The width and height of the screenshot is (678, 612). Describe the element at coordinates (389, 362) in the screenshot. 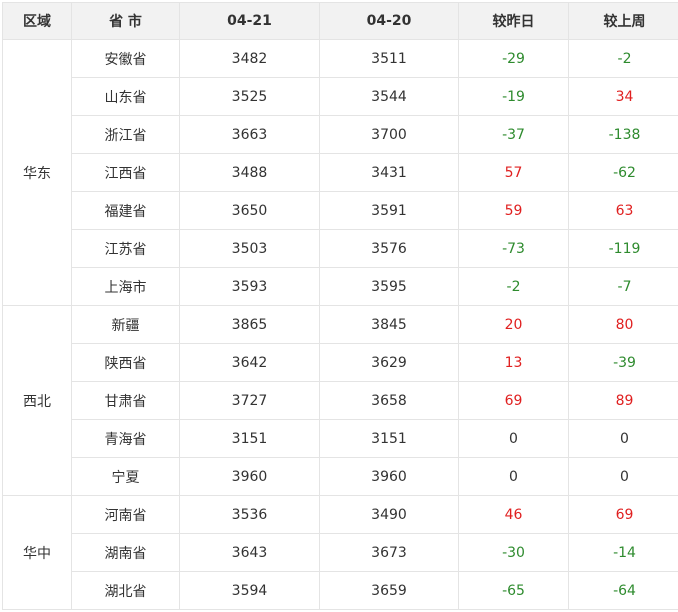

I see `price-0420-cell: 3629` at that location.